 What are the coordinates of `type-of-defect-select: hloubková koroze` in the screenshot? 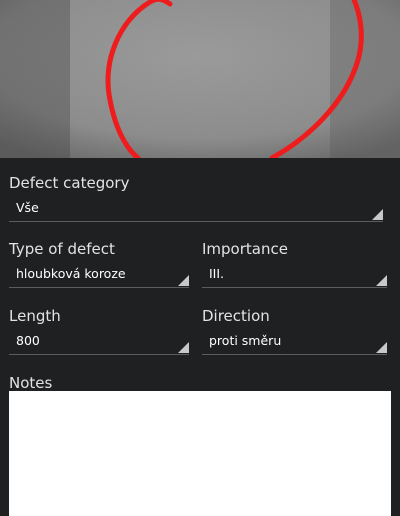 It's located at (99, 275).